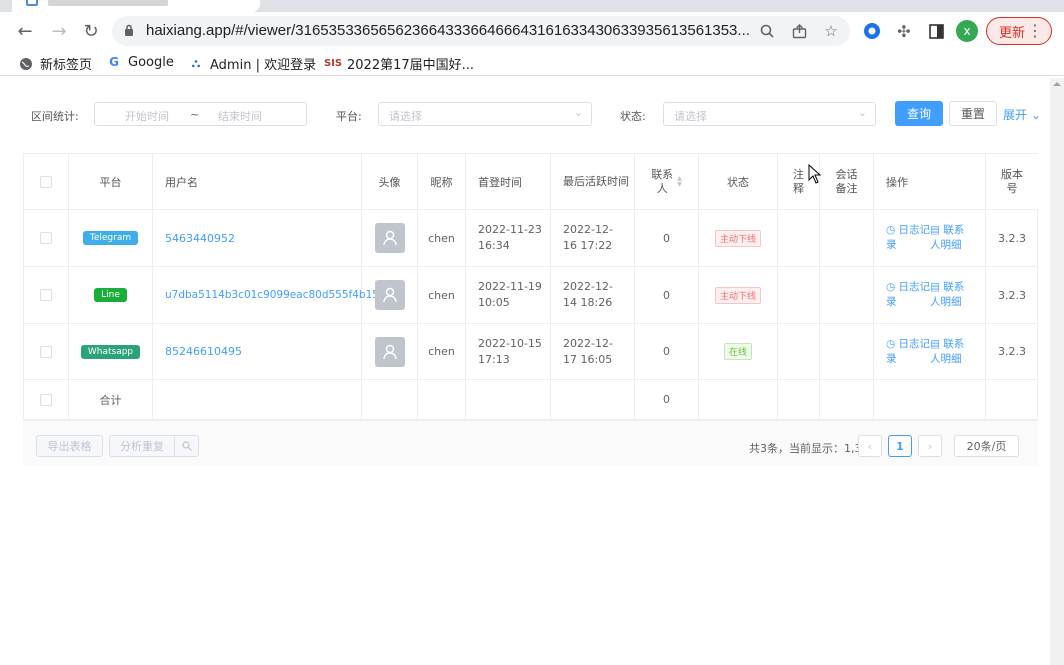 The width and height of the screenshot is (1064, 665). I want to click on side-panel-icon, so click(936, 31).